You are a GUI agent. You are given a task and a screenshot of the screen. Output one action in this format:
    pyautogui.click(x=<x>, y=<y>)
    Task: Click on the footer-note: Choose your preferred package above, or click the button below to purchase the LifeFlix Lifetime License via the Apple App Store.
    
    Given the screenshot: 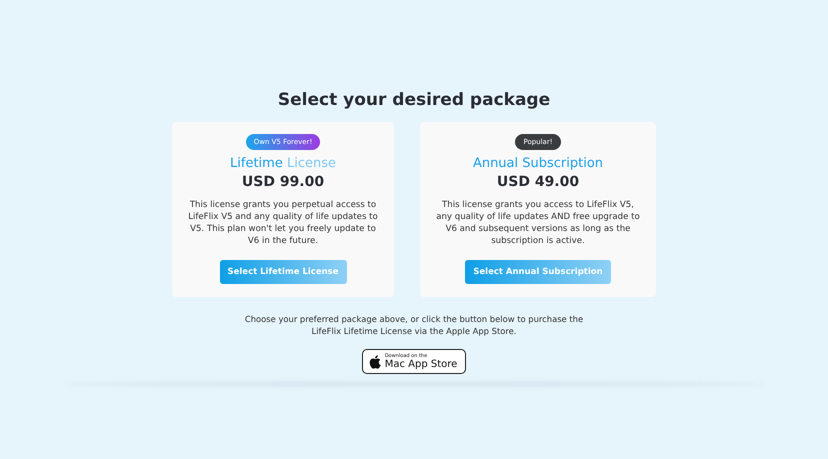 What is the action you would take?
    pyautogui.click(x=414, y=325)
    